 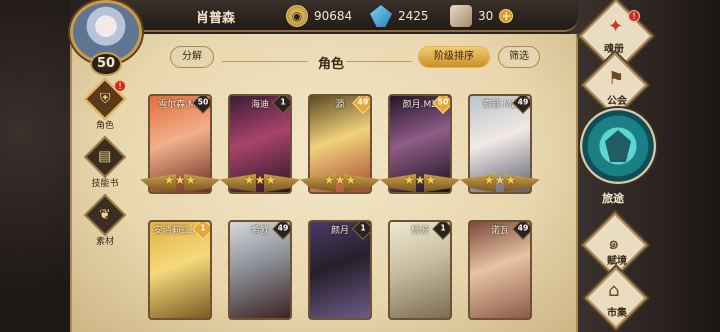 I want to click on summon-icon: ✦, so click(x=616, y=26).